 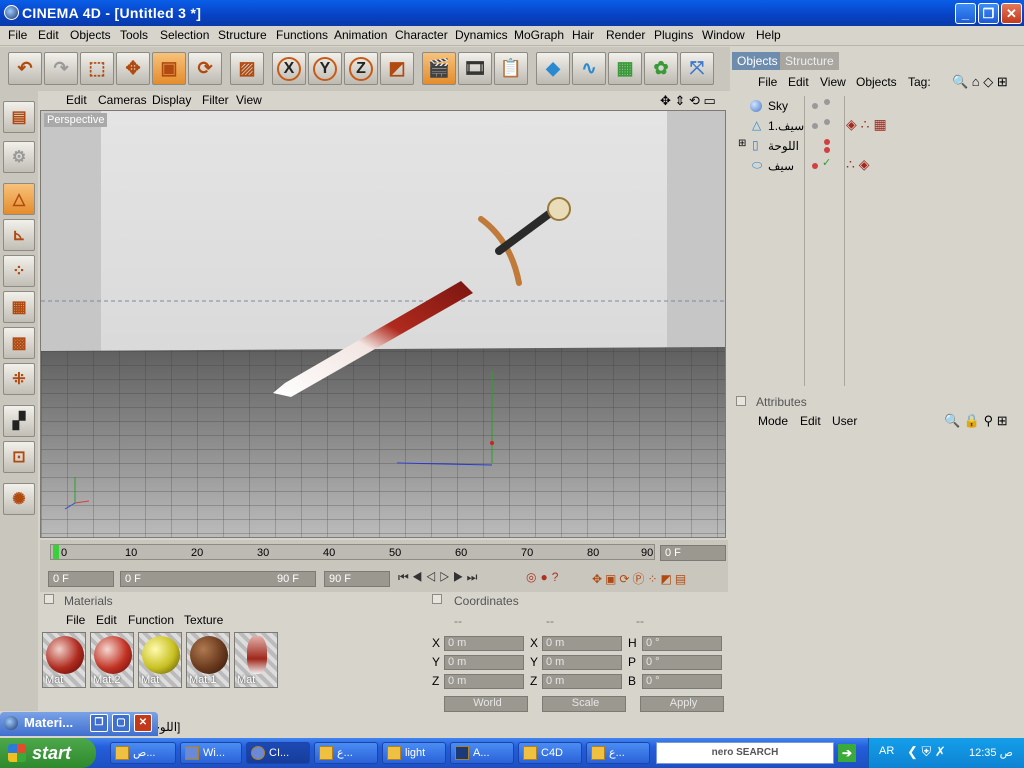 What do you see at coordinates (757, 61) in the screenshot?
I see `tab-objects: Objects` at bounding box center [757, 61].